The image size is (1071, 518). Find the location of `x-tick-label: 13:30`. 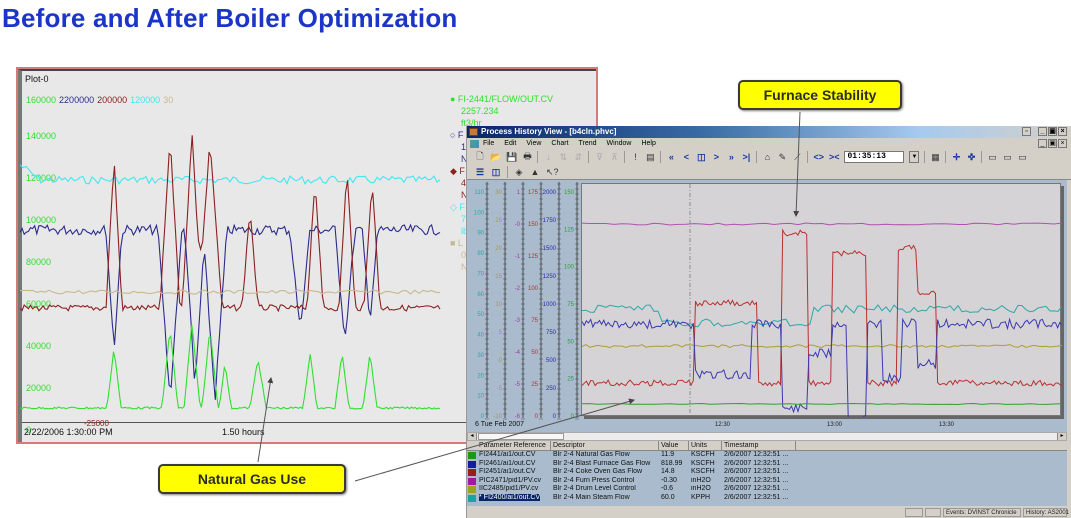

x-tick-label: 13:30 is located at coordinates (947, 425).